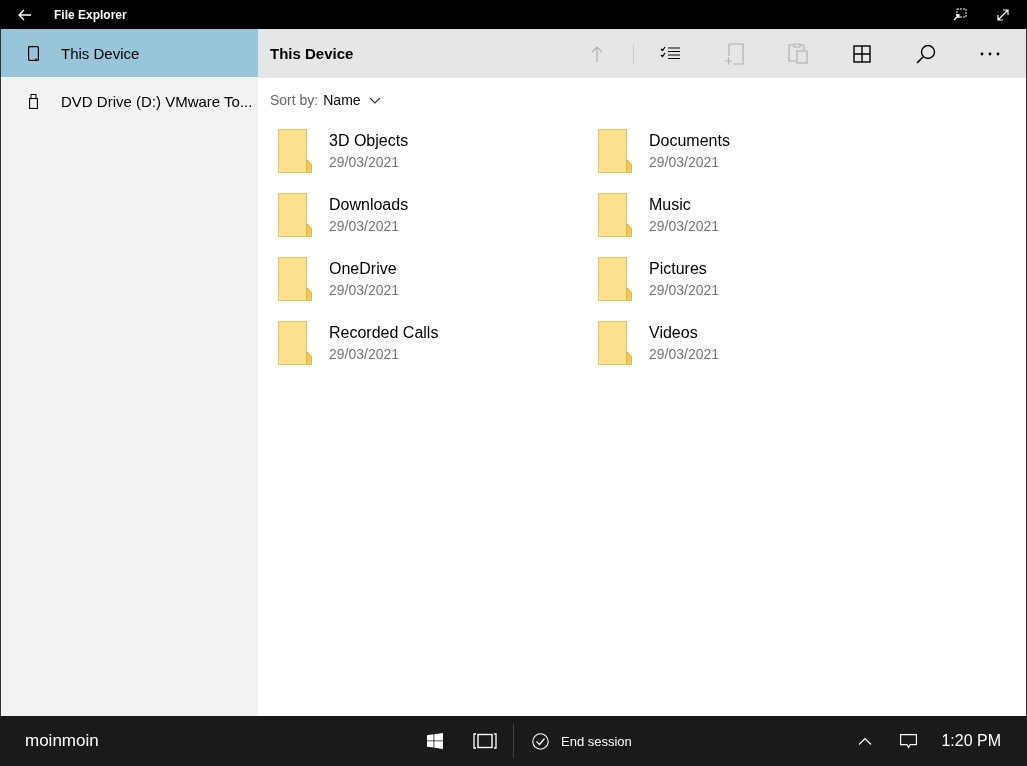 The image size is (1027, 766). Describe the element at coordinates (62, 741) in the screenshot. I see `user-name: moinmoin` at that location.